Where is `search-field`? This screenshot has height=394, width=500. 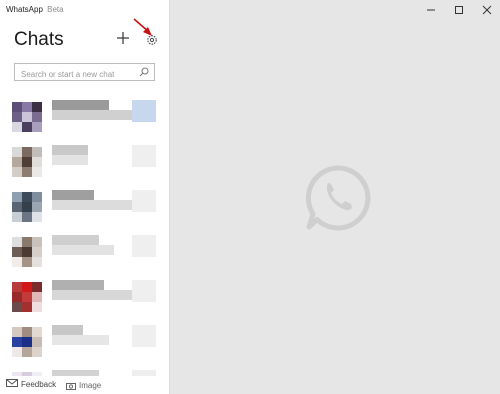
search-field is located at coordinates (84, 73).